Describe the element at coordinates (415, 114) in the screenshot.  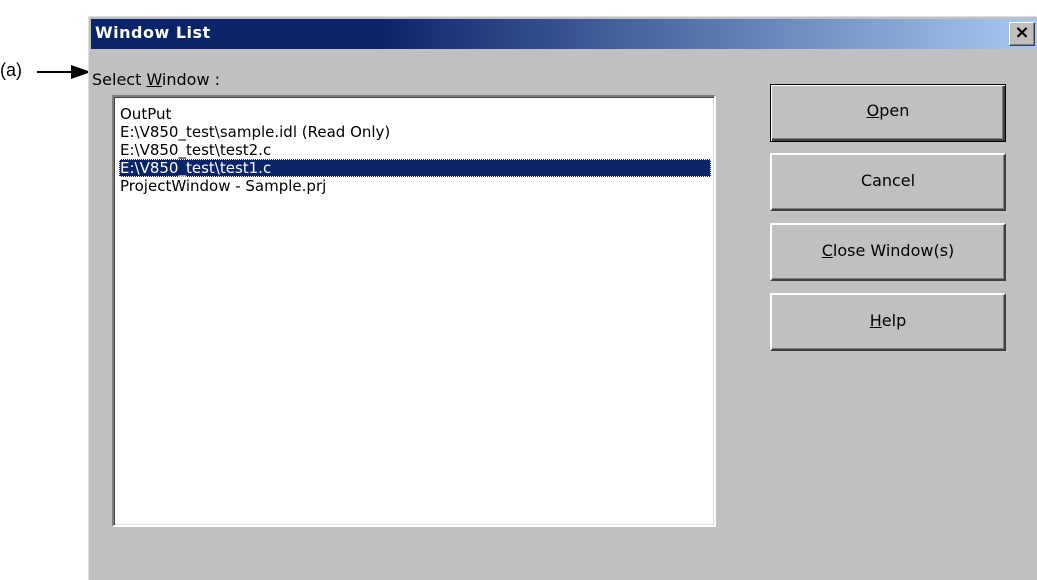
I see `window-list-item: OutPut` at that location.